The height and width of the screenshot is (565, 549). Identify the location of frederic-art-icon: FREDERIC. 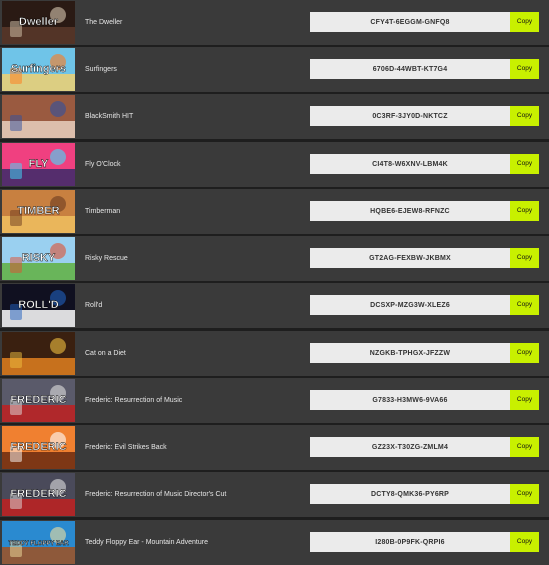
(38, 400).